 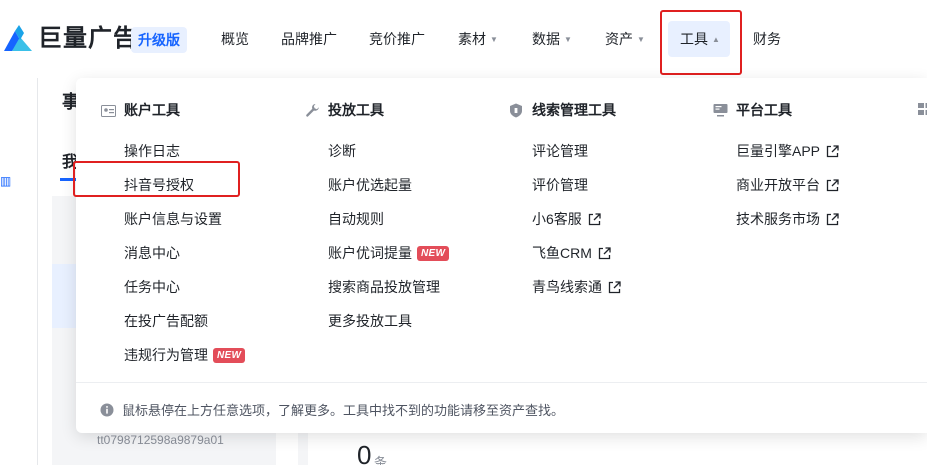 I want to click on column-header: 账户工具, so click(x=172, y=110).